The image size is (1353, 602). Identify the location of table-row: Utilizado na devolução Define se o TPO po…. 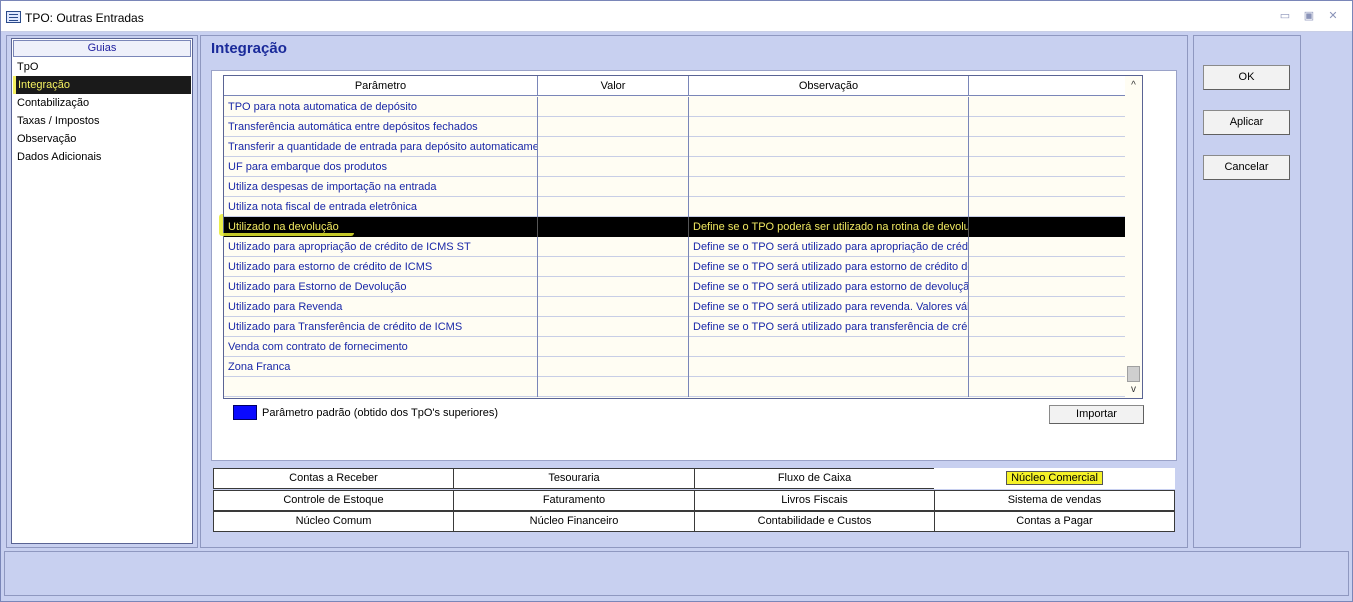
(675, 227).